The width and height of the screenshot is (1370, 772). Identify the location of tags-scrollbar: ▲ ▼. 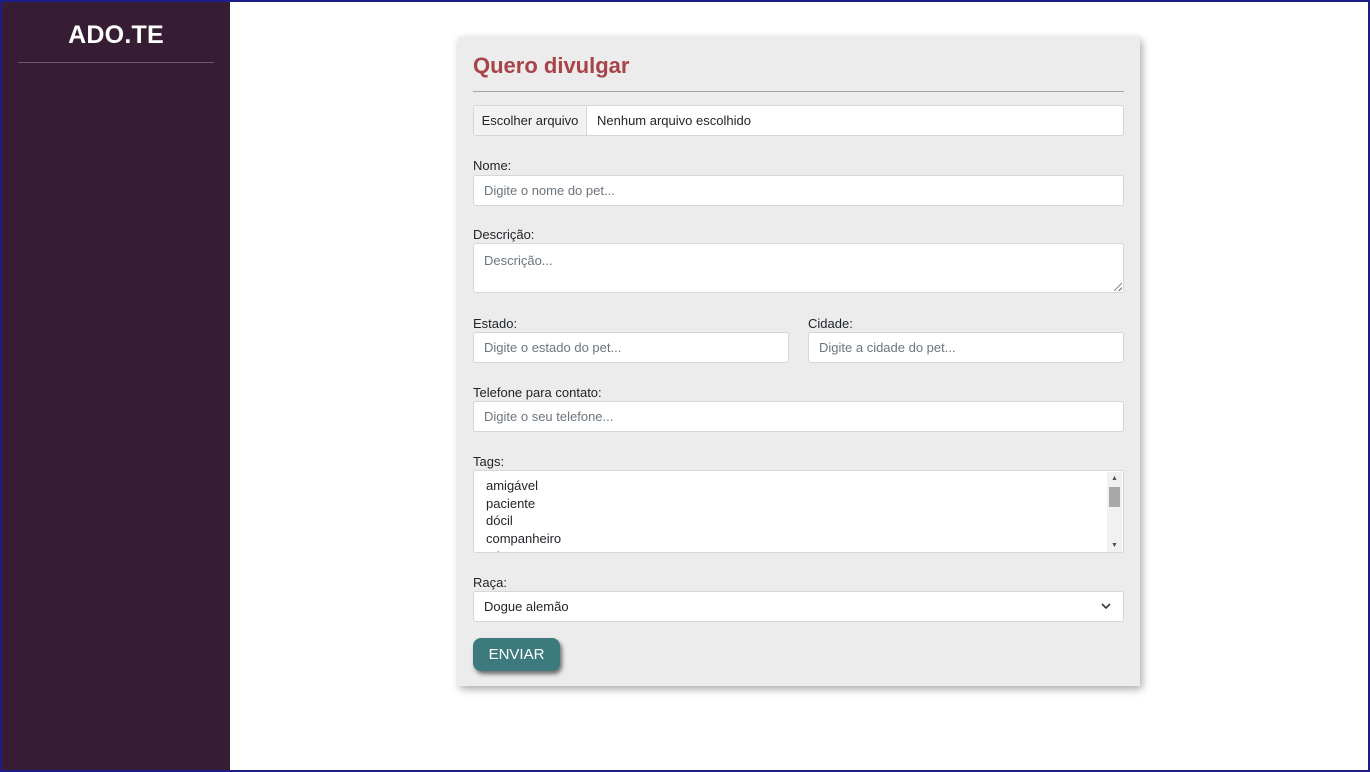
(1114, 512).